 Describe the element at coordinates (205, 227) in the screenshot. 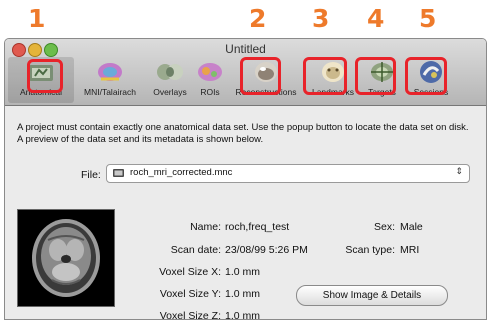

I see `name-label: Name:` at that location.